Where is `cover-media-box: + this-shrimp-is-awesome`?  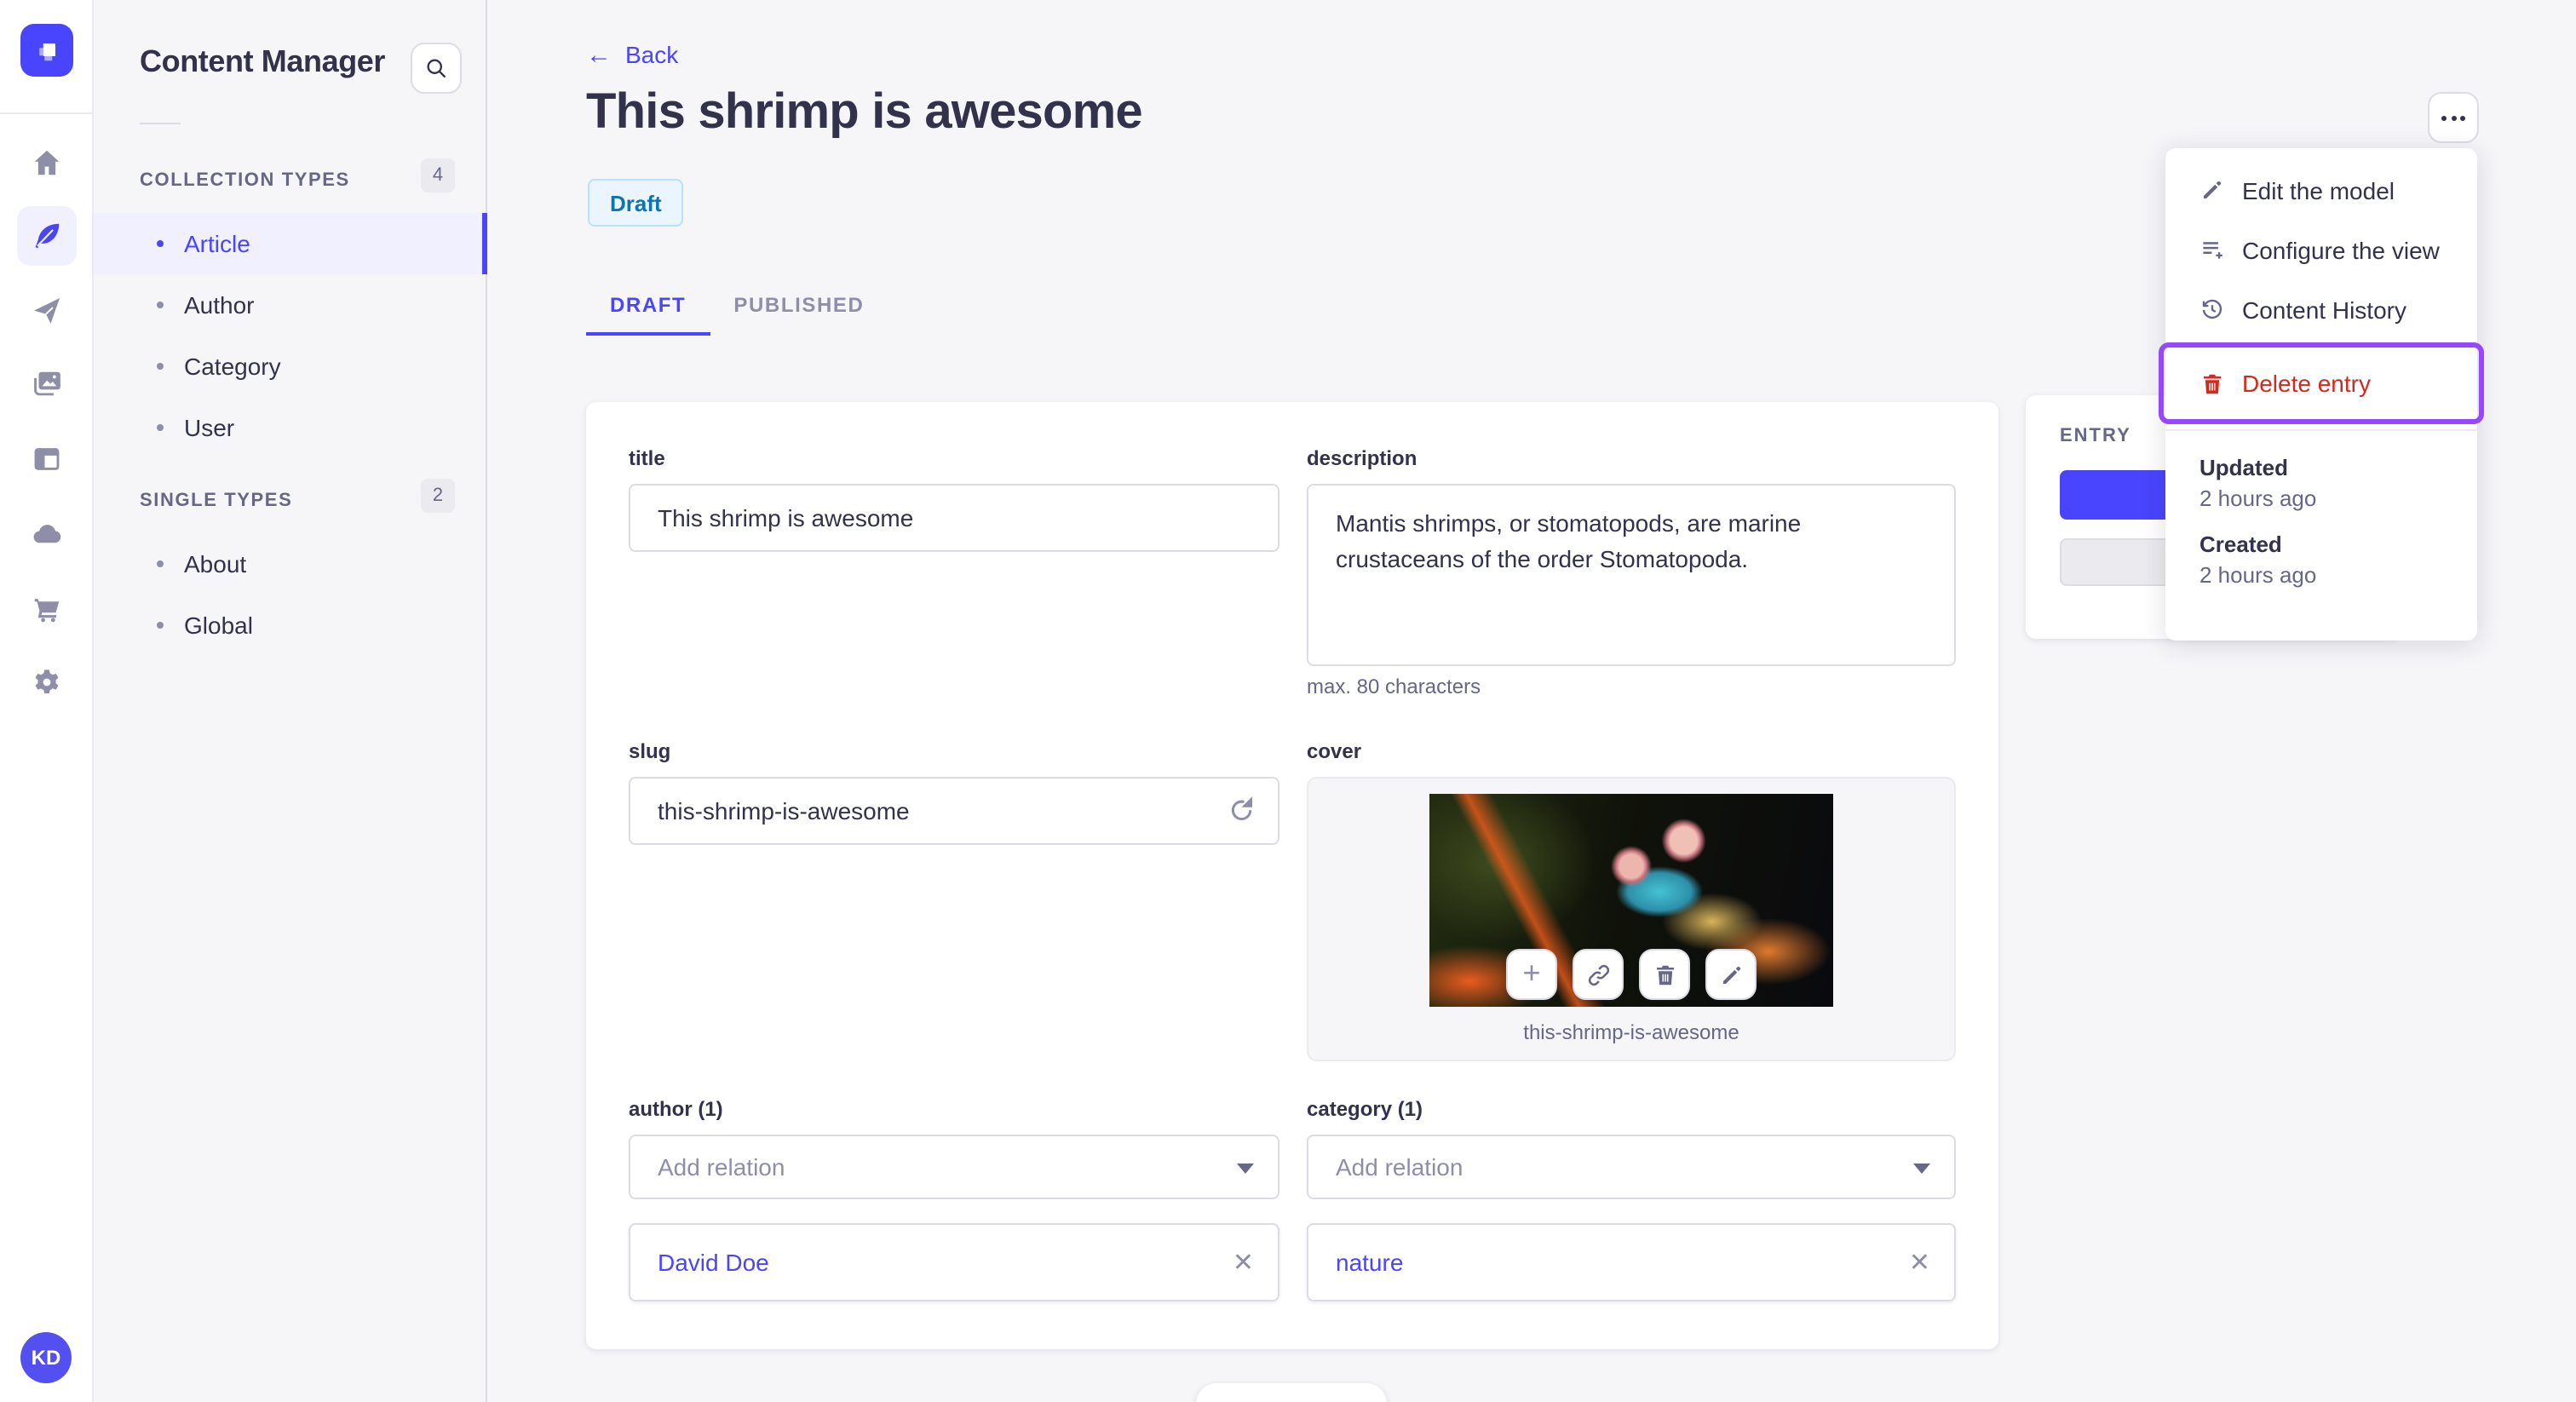
cover-media-box: + this-shrimp-is-awesome is located at coordinates (1632, 919).